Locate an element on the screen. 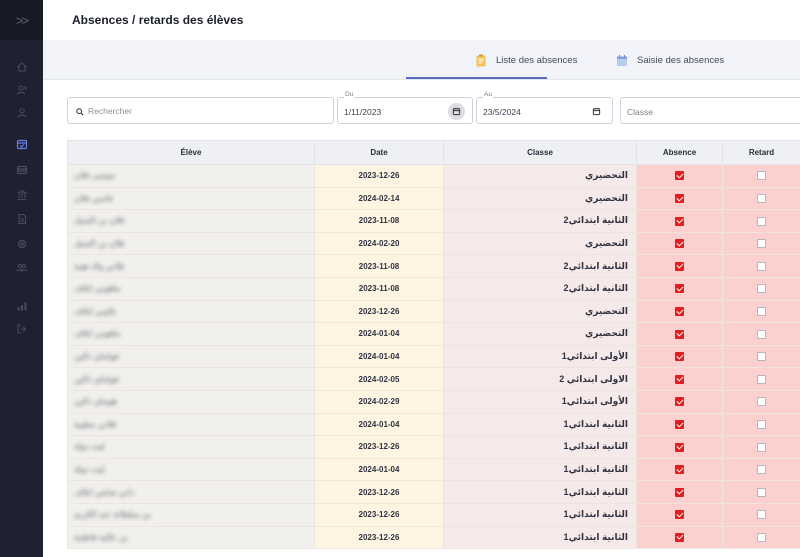  table-row: ليث دولة 2023-12-26 الثانية ابتدائي1 is located at coordinates (433, 447).